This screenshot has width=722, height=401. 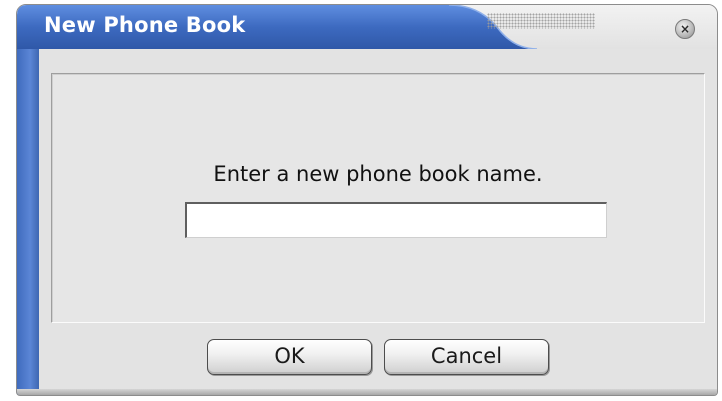 I want to click on phone-book-name-input, so click(x=396, y=220).